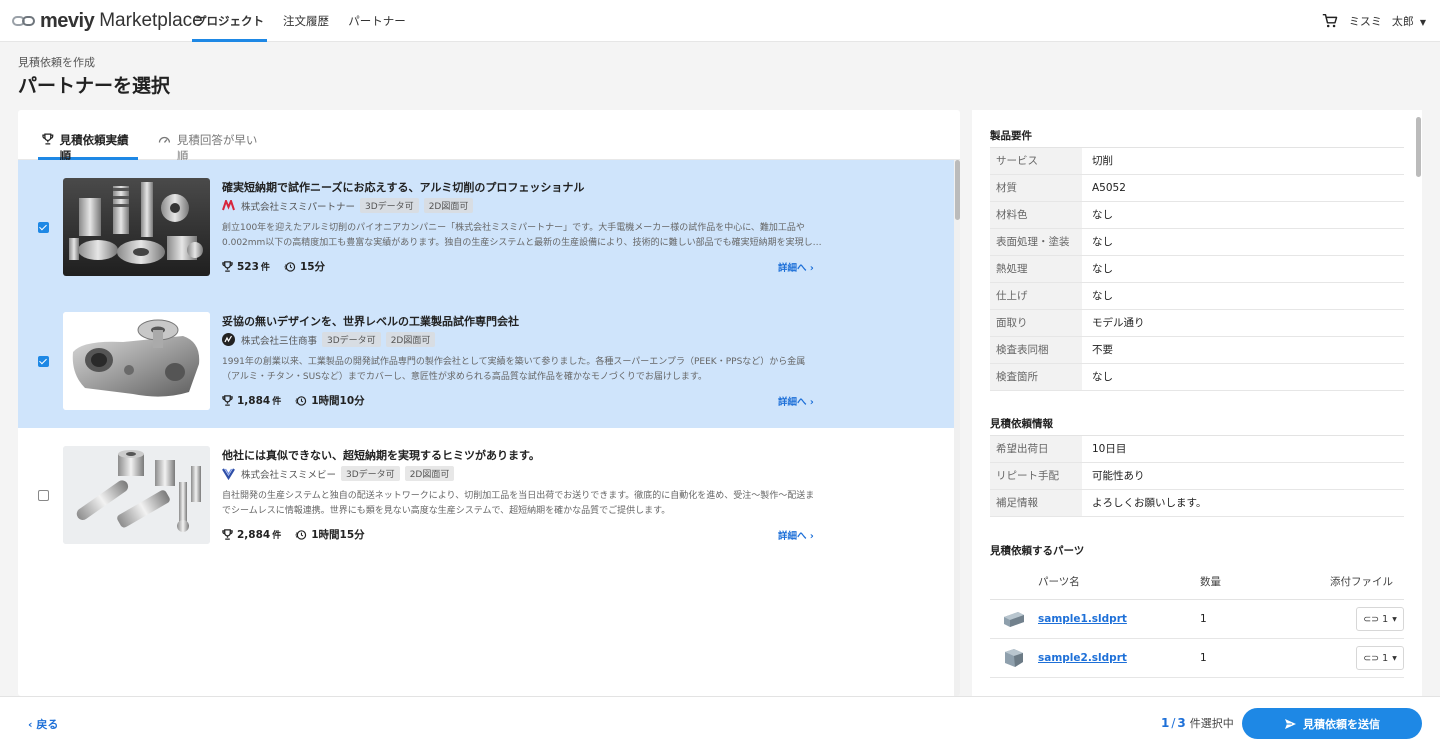  What do you see at coordinates (312, 267) in the screenshot?
I see `response-time: 15分` at bounding box center [312, 267].